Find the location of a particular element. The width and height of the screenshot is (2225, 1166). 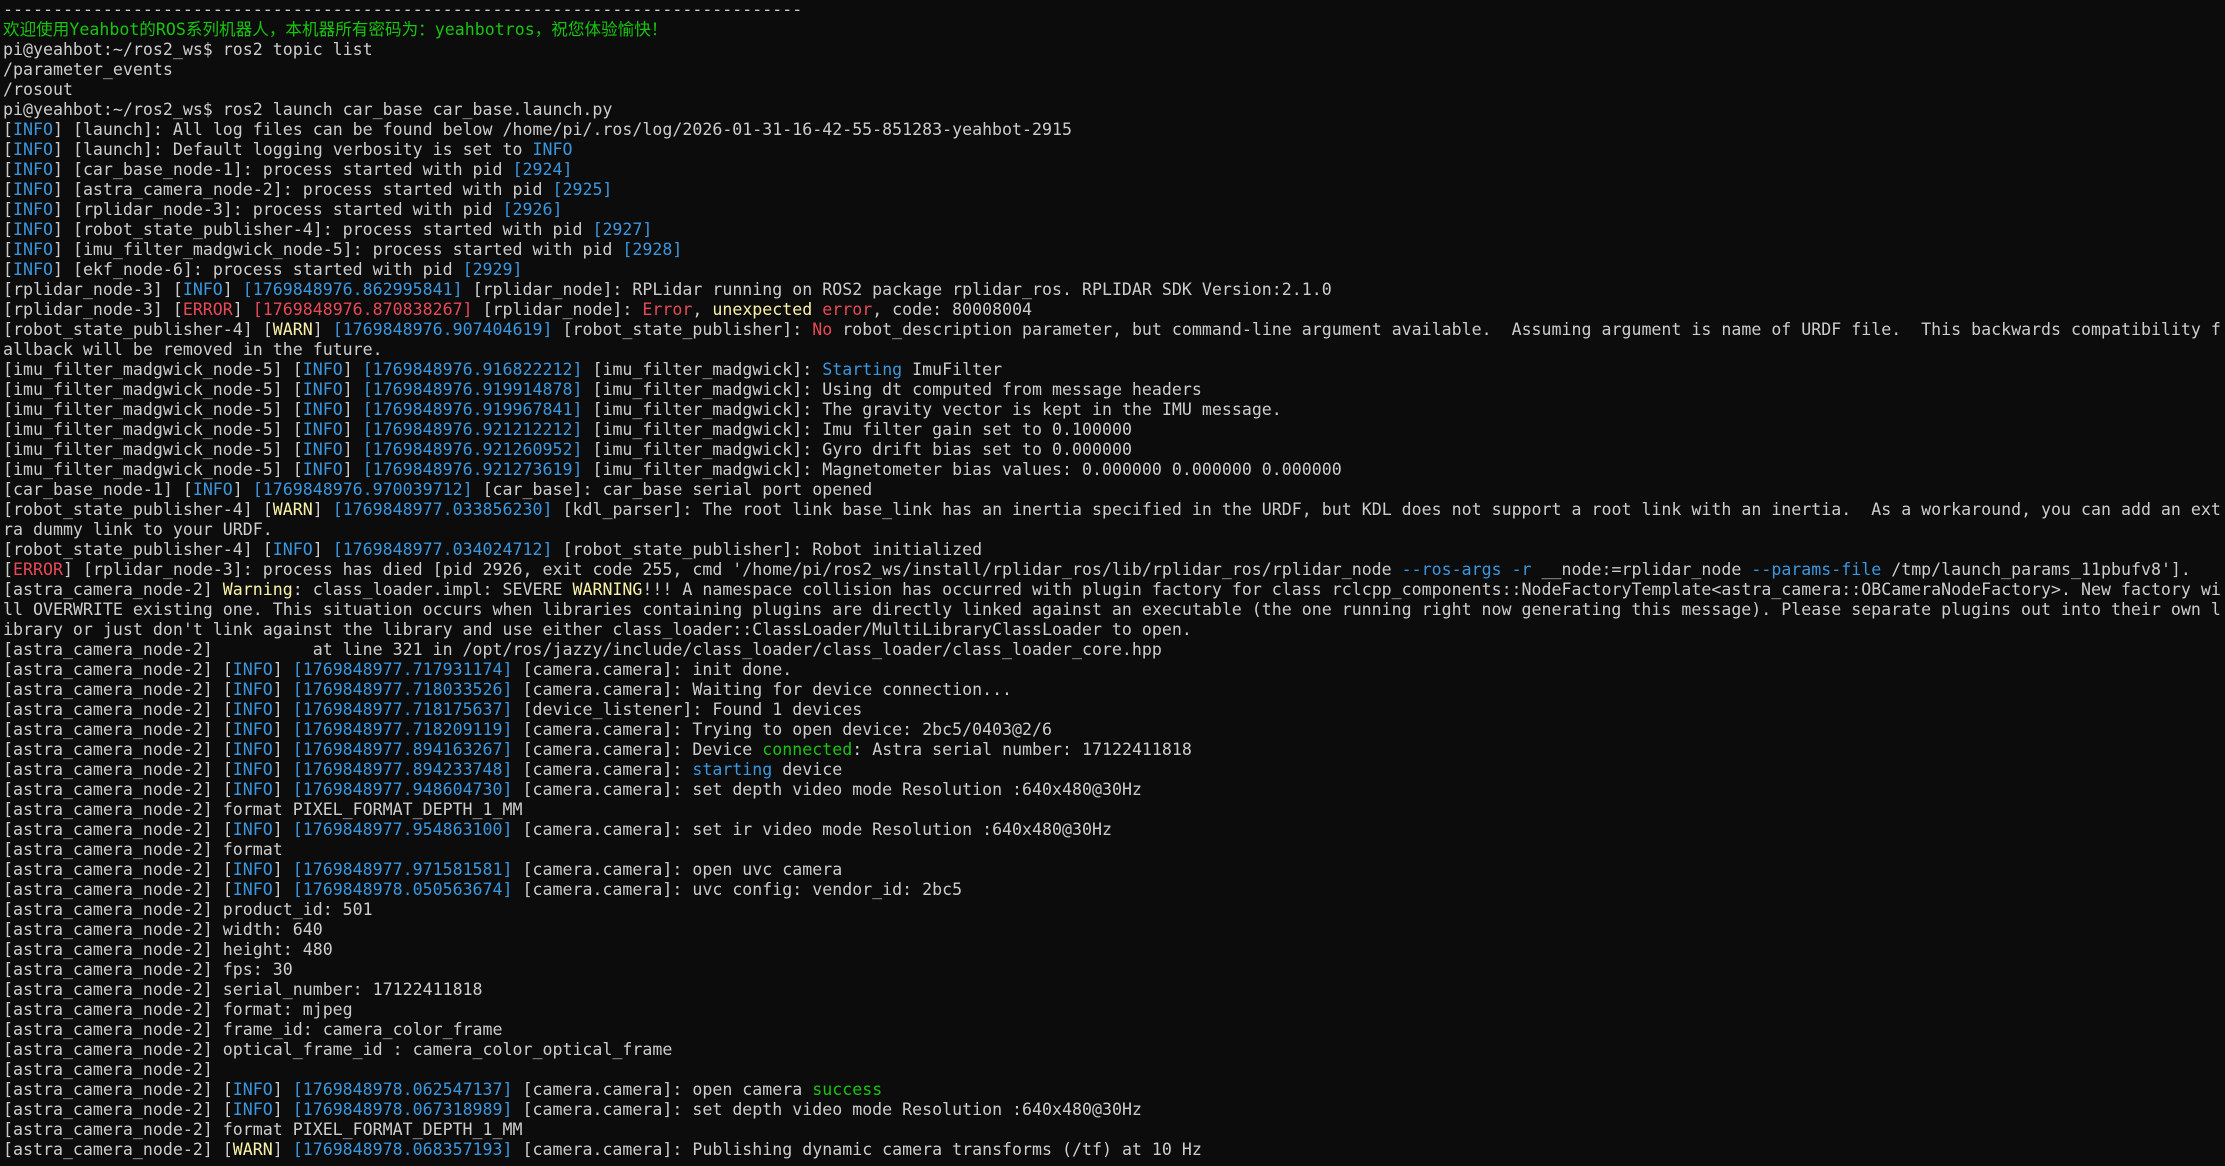

terminal-text: Warning is located at coordinates (257, 589).